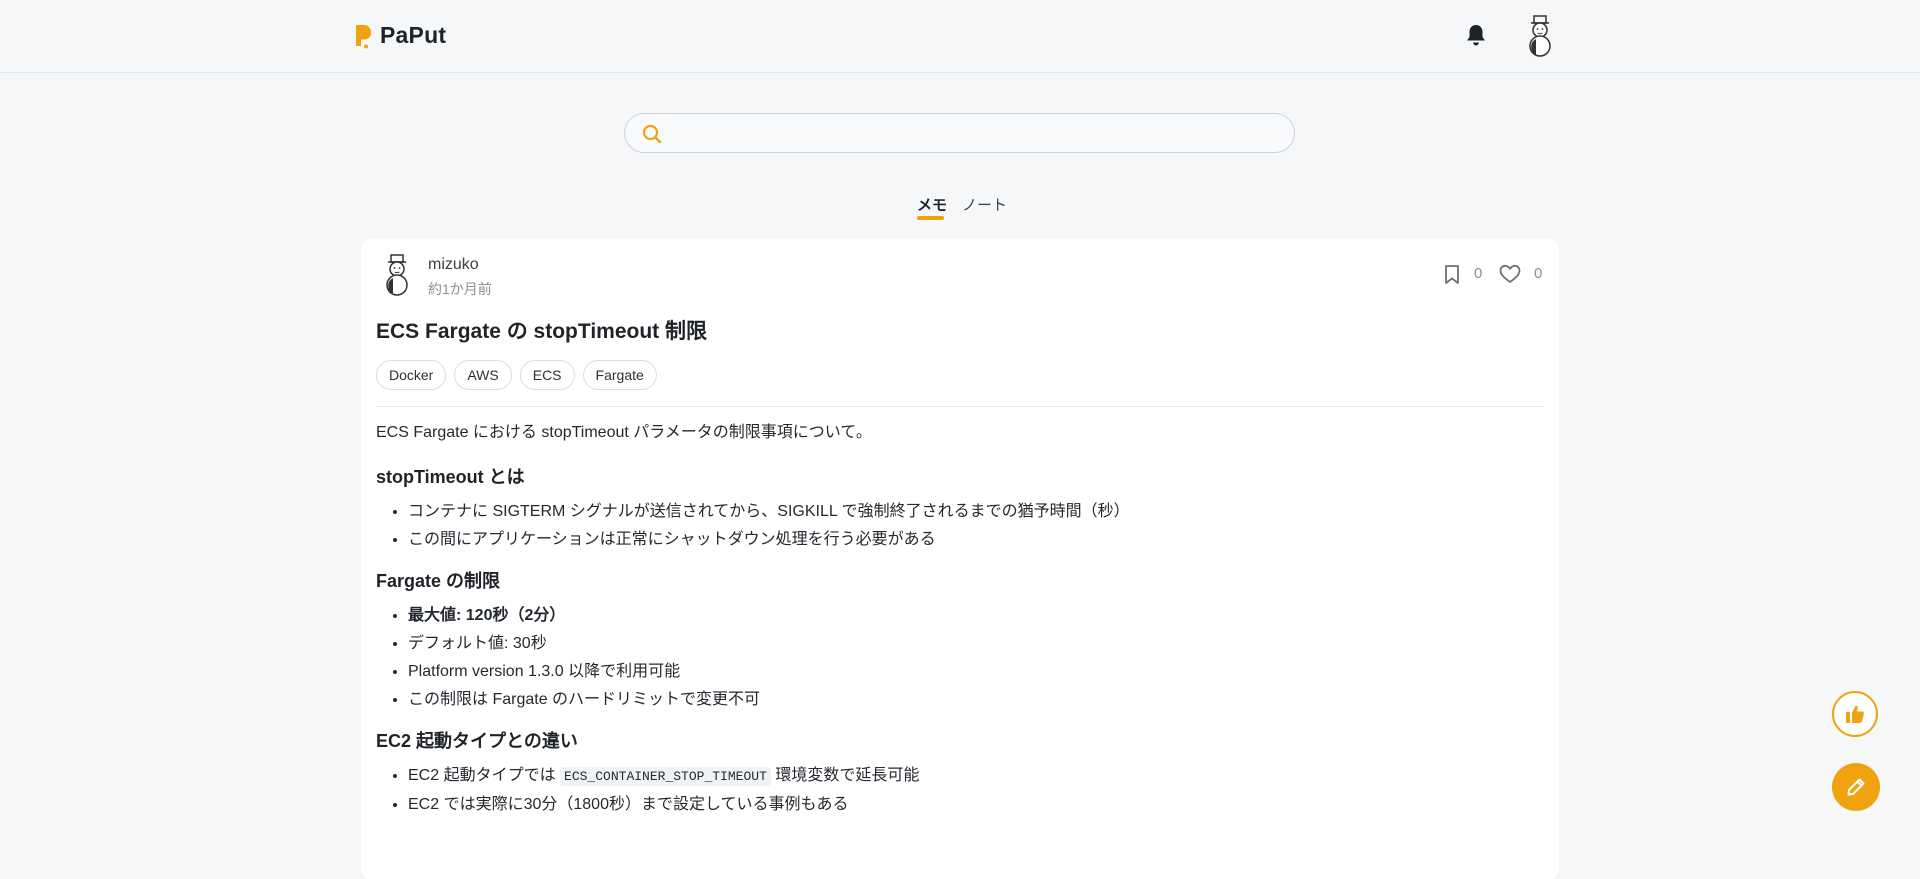 This screenshot has width=1920, height=879. Describe the element at coordinates (1538, 273) in the screenshot. I see `like-count: 0` at that location.